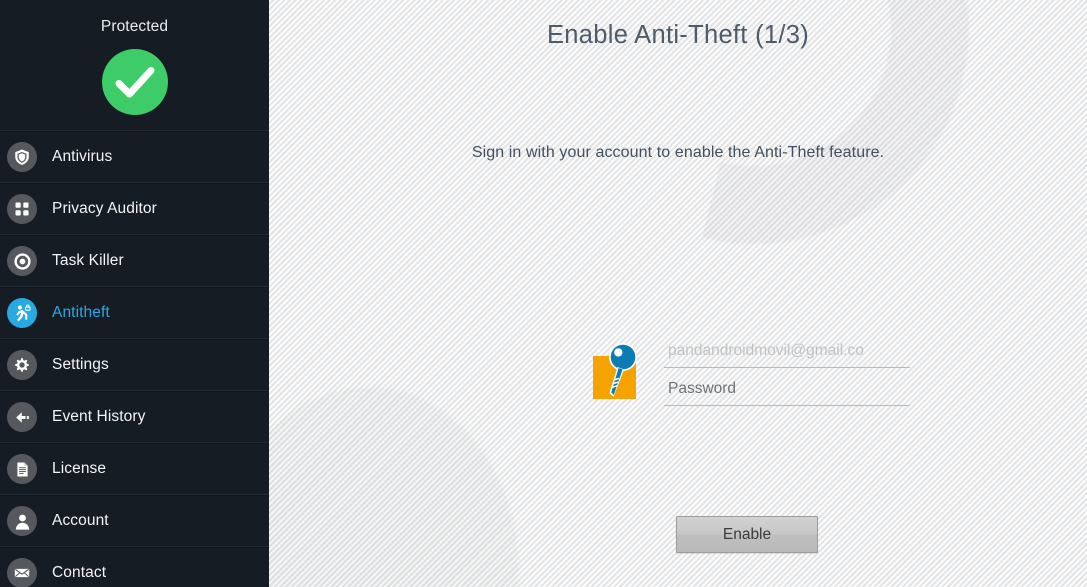  I want to click on running-person-icon, so click(22, 313).